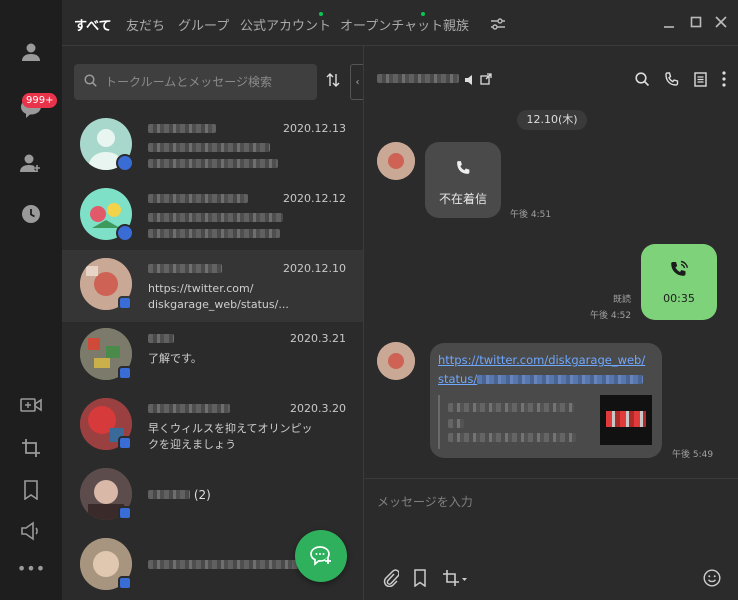  Describe the element at coordinates (679, 271) in the screenshot. I see `call-outgoing-icon` at that location.